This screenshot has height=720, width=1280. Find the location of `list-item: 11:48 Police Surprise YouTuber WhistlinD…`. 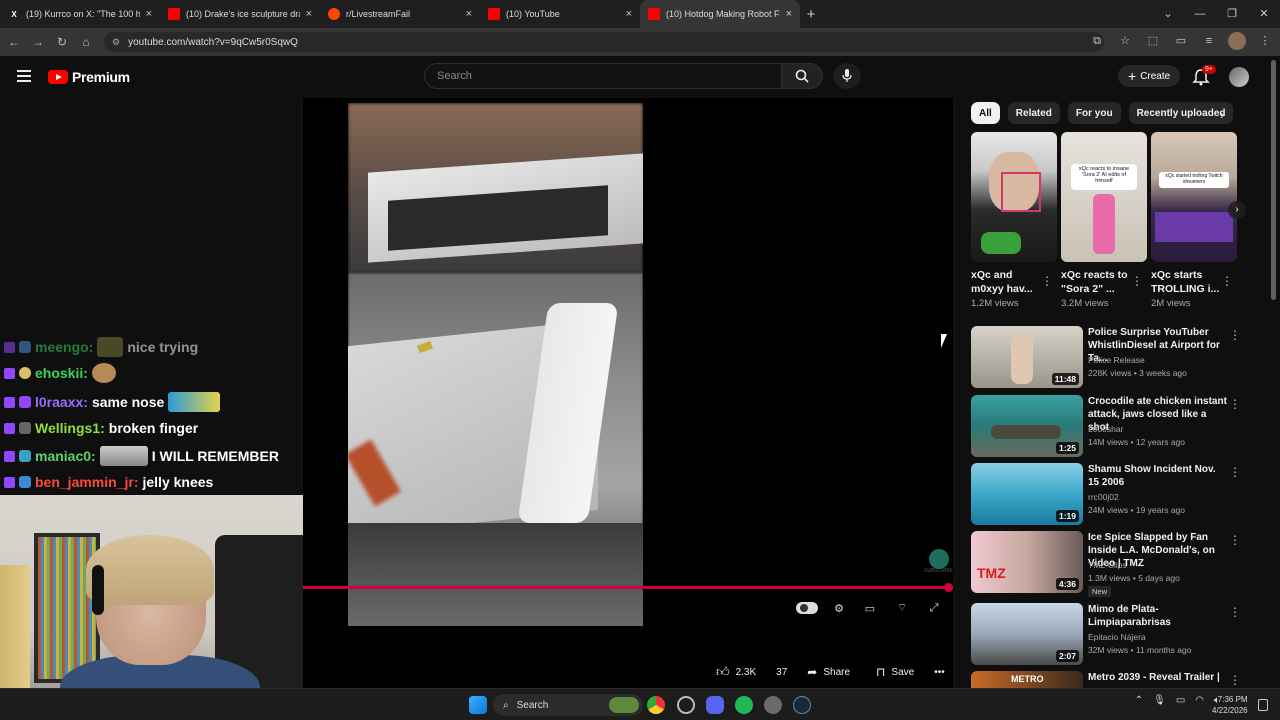

list-item: 11:48 Police Surprise YouTuber WhistlinD… is located at coordinates (1111, 358).